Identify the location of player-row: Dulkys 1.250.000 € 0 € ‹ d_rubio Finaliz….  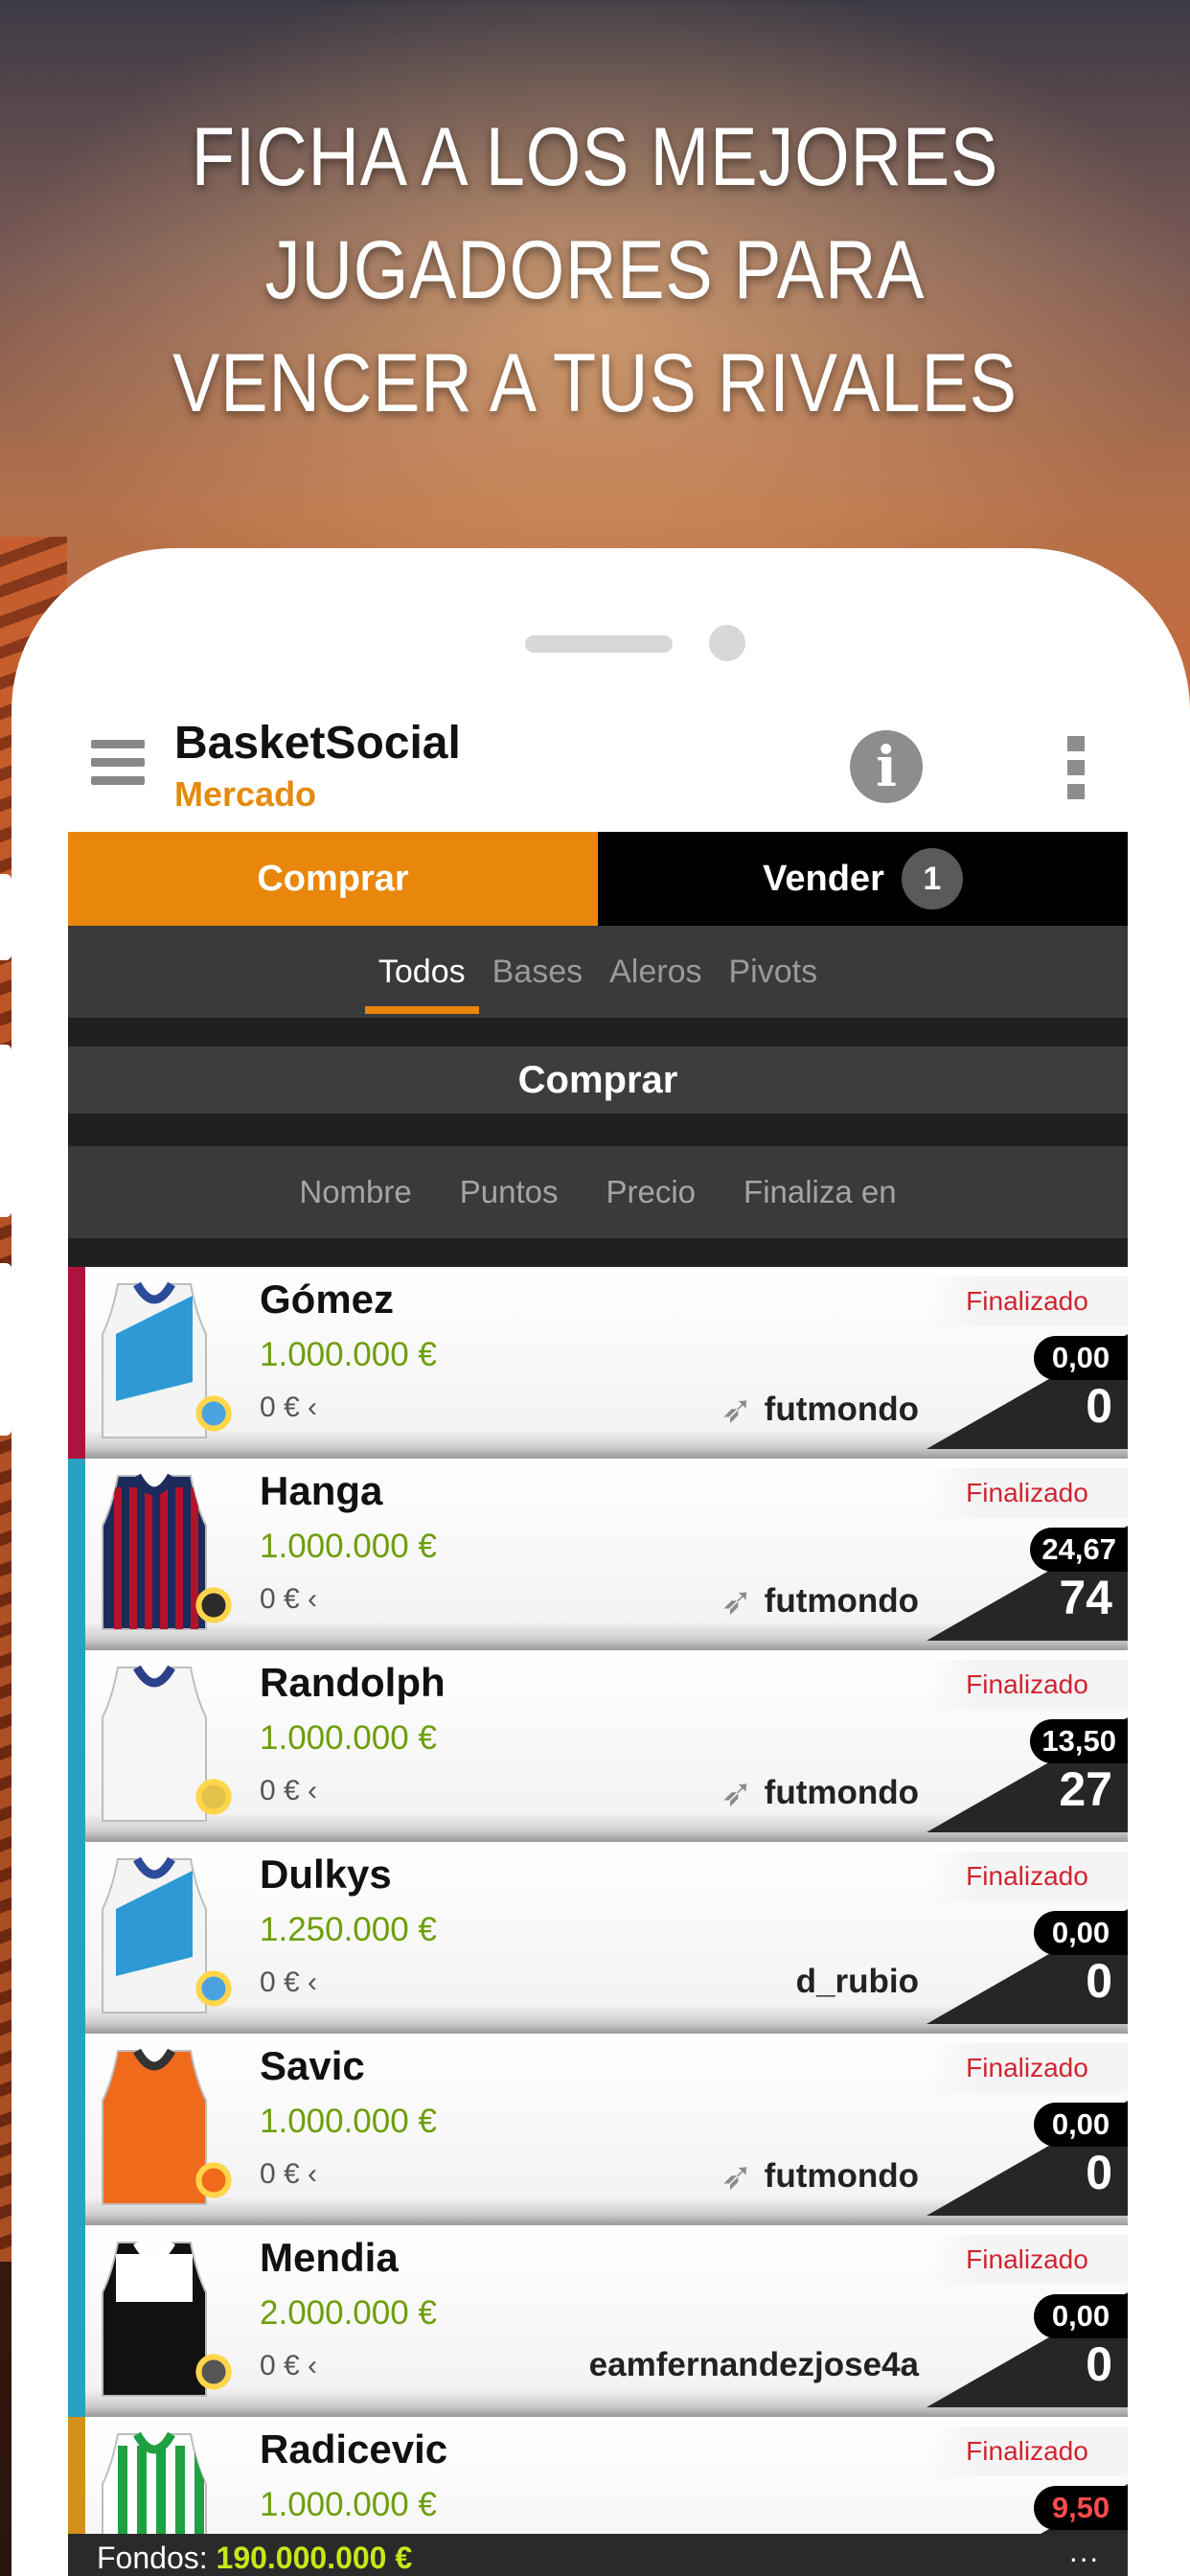
(598, 1938).